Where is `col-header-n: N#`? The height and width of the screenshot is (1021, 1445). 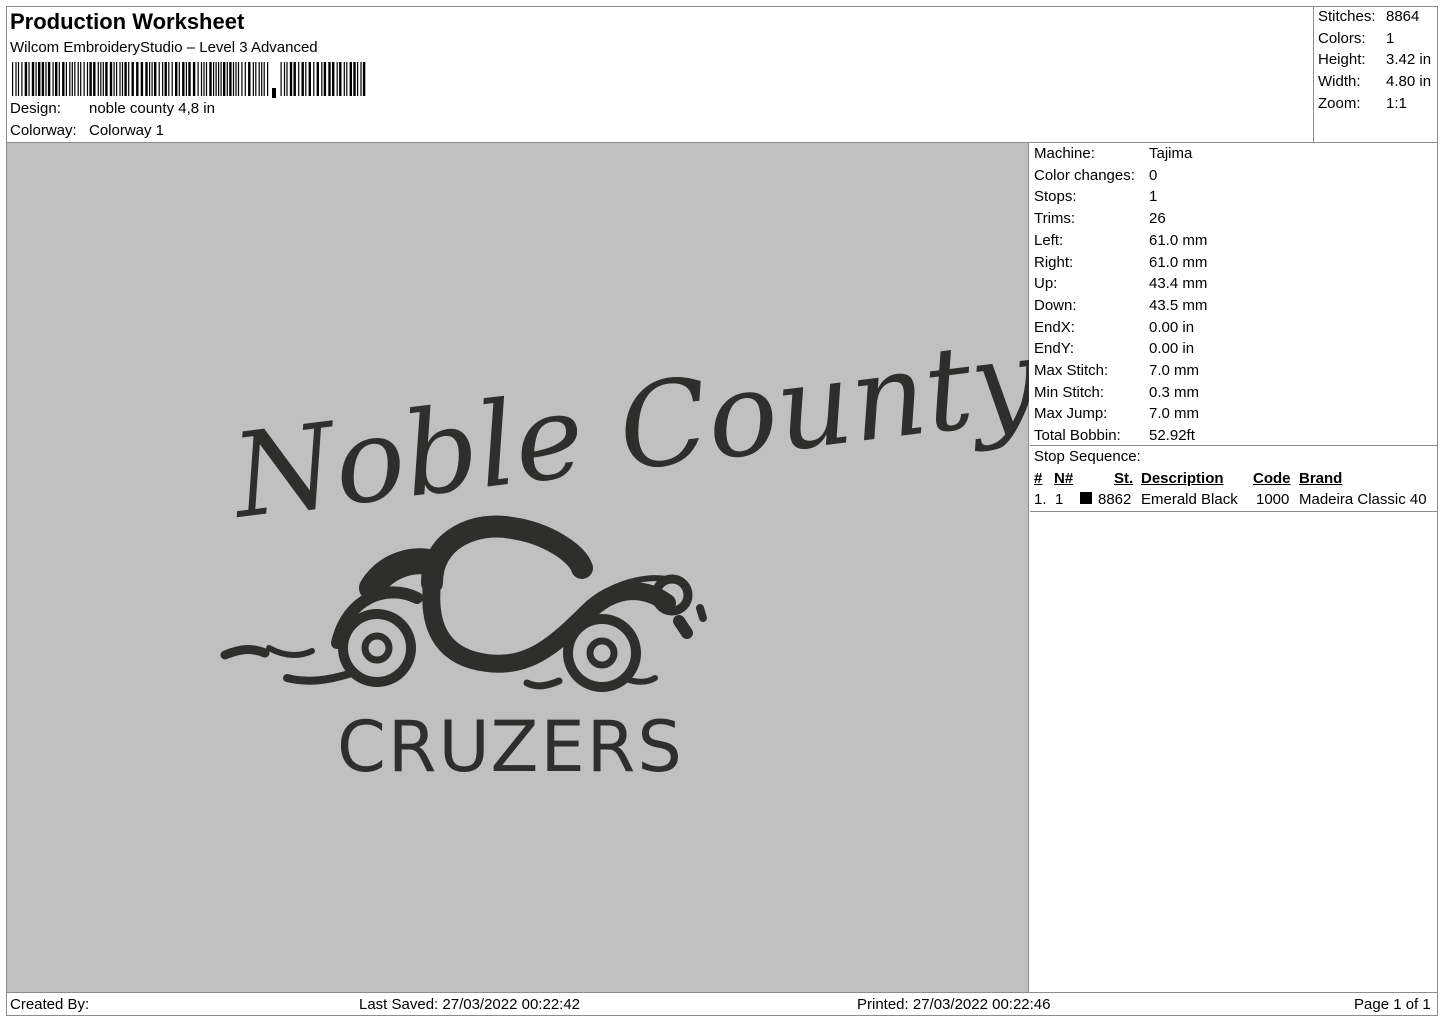
col-header-n: N# is located at coordinates (1064, 478).